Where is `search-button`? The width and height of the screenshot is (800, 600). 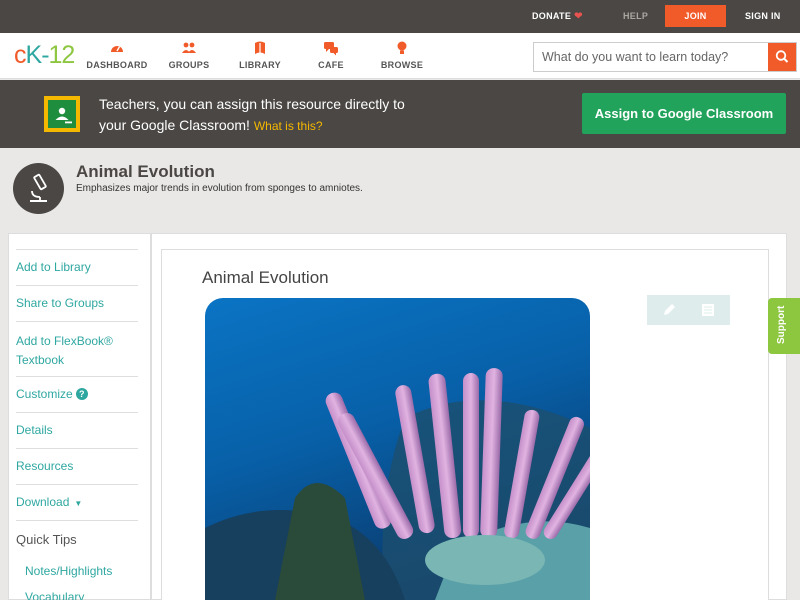
search-button is located at coordinates (782, 57).